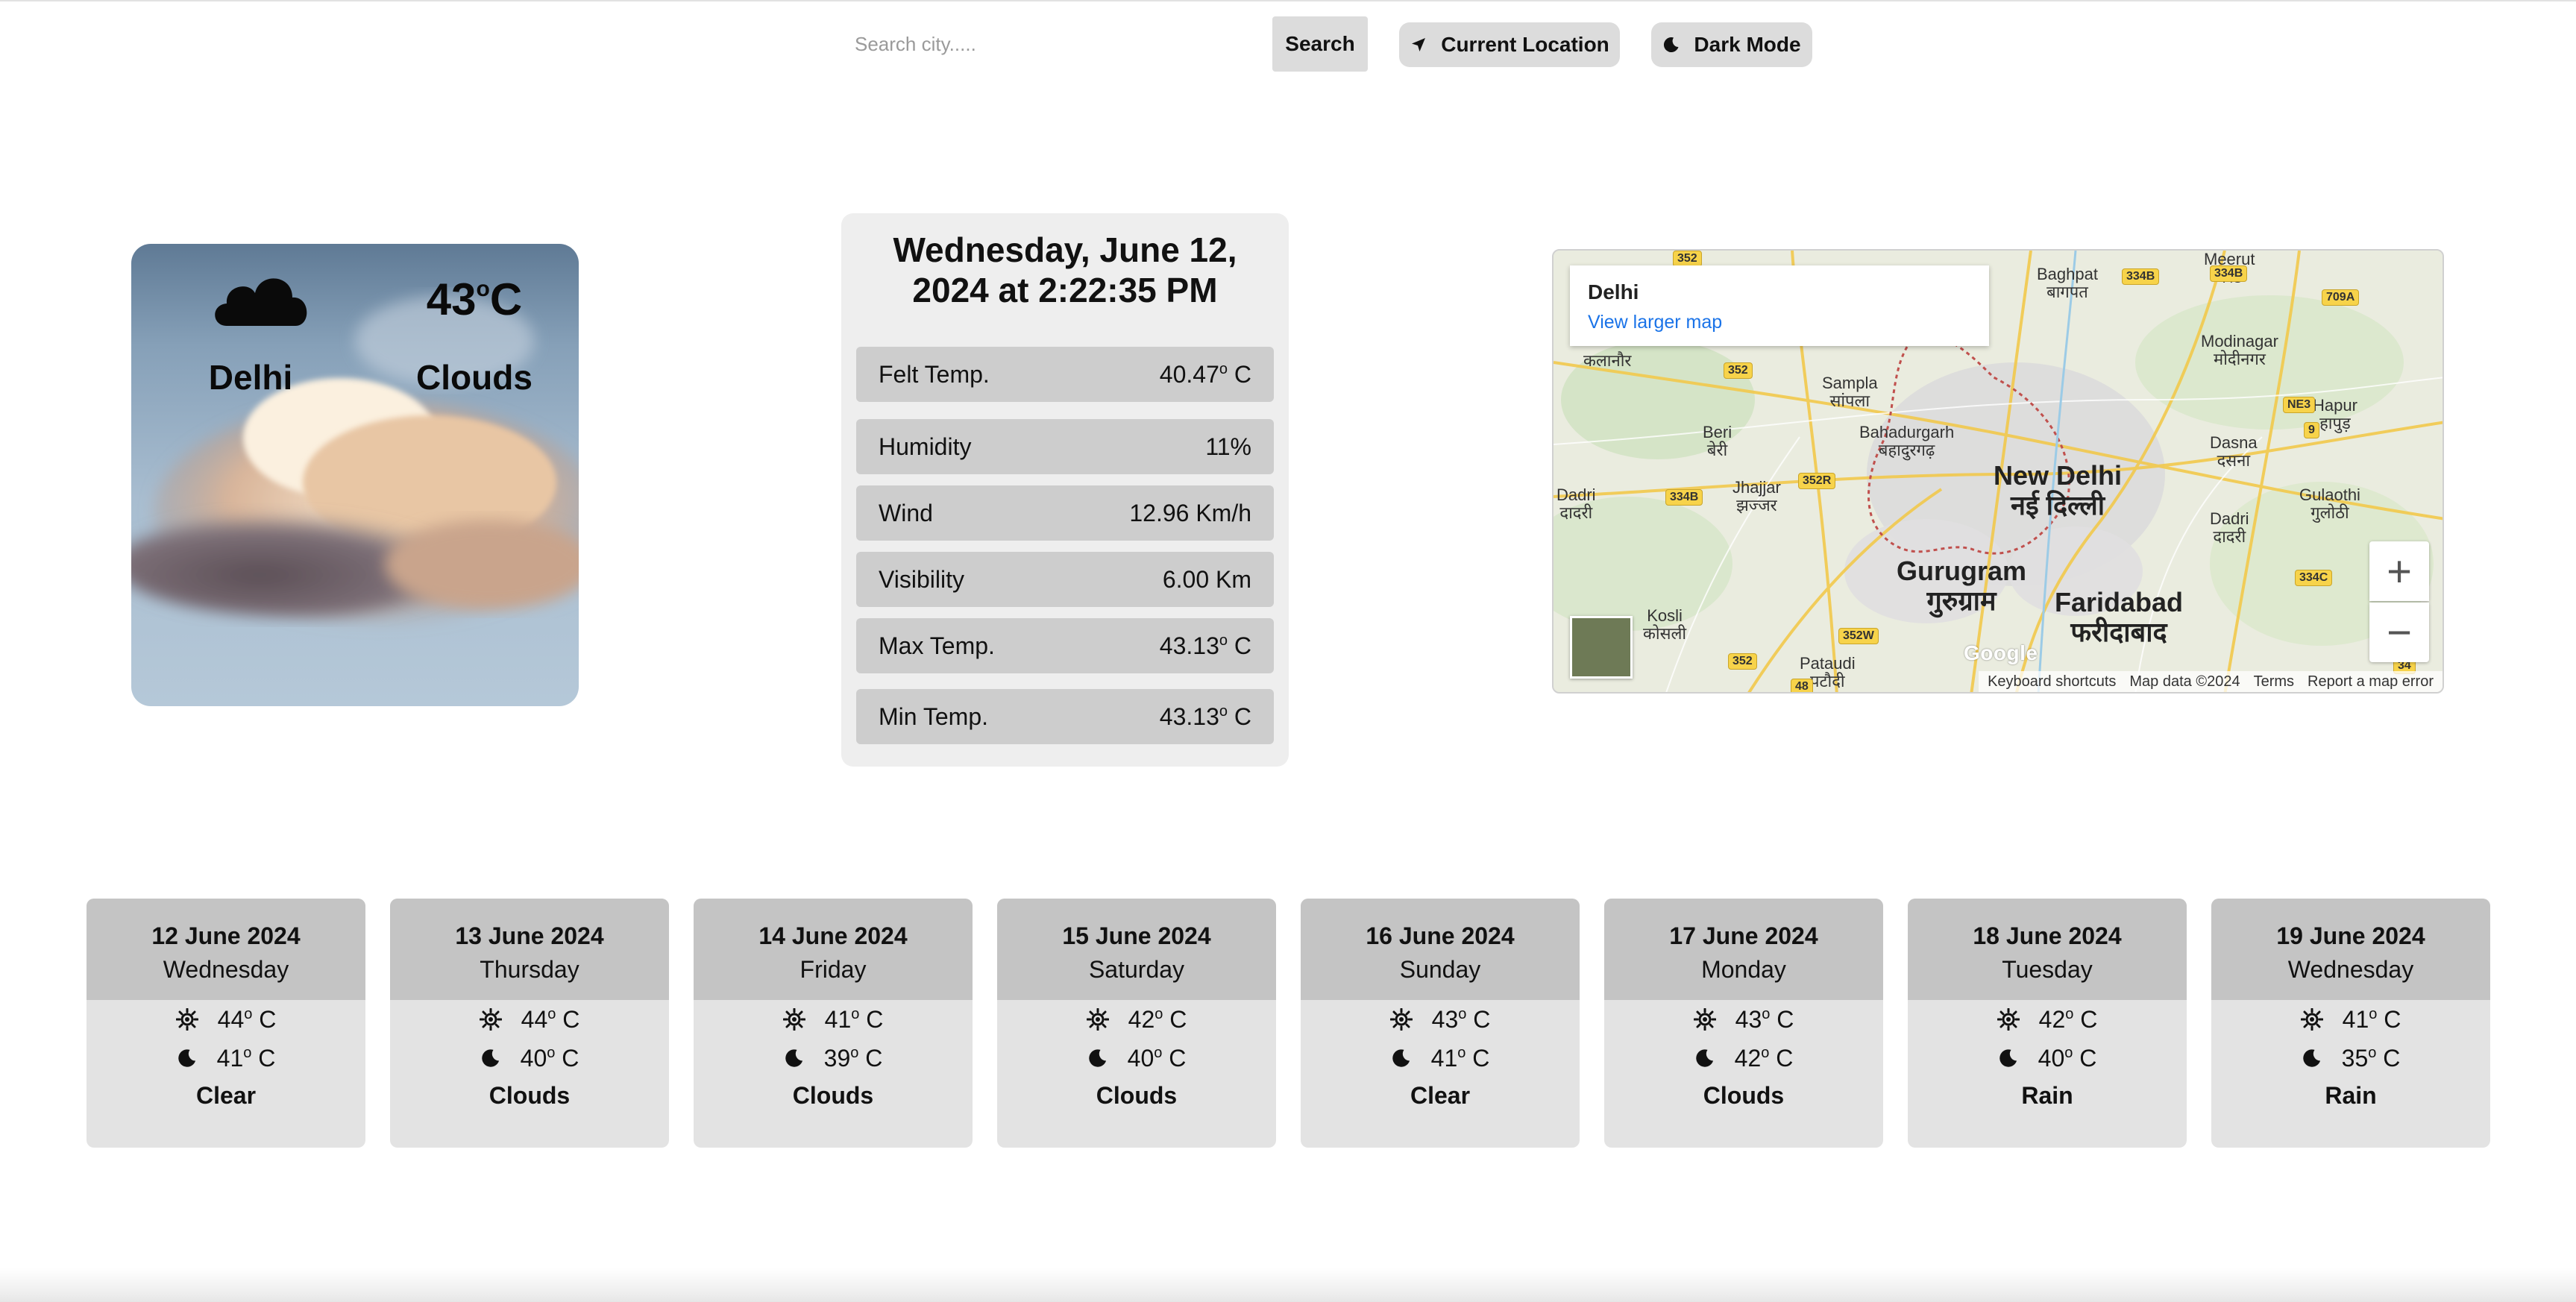  What do you see at coordinates (1051, 44) in the screenshot?
I see `search-input` at bounding box center [1051, 44].